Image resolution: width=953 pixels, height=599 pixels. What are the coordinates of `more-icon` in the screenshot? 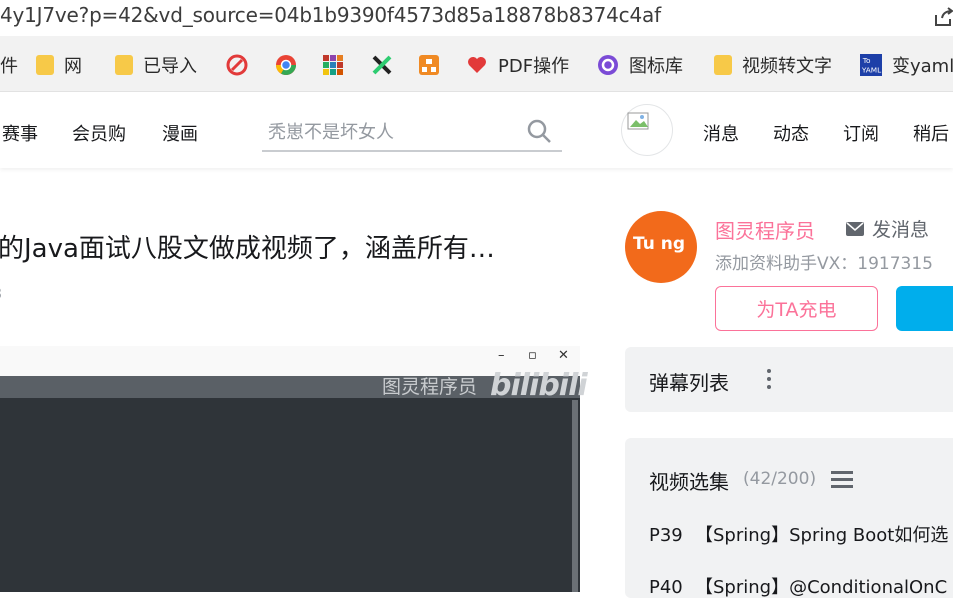 It's located at (769, 379).